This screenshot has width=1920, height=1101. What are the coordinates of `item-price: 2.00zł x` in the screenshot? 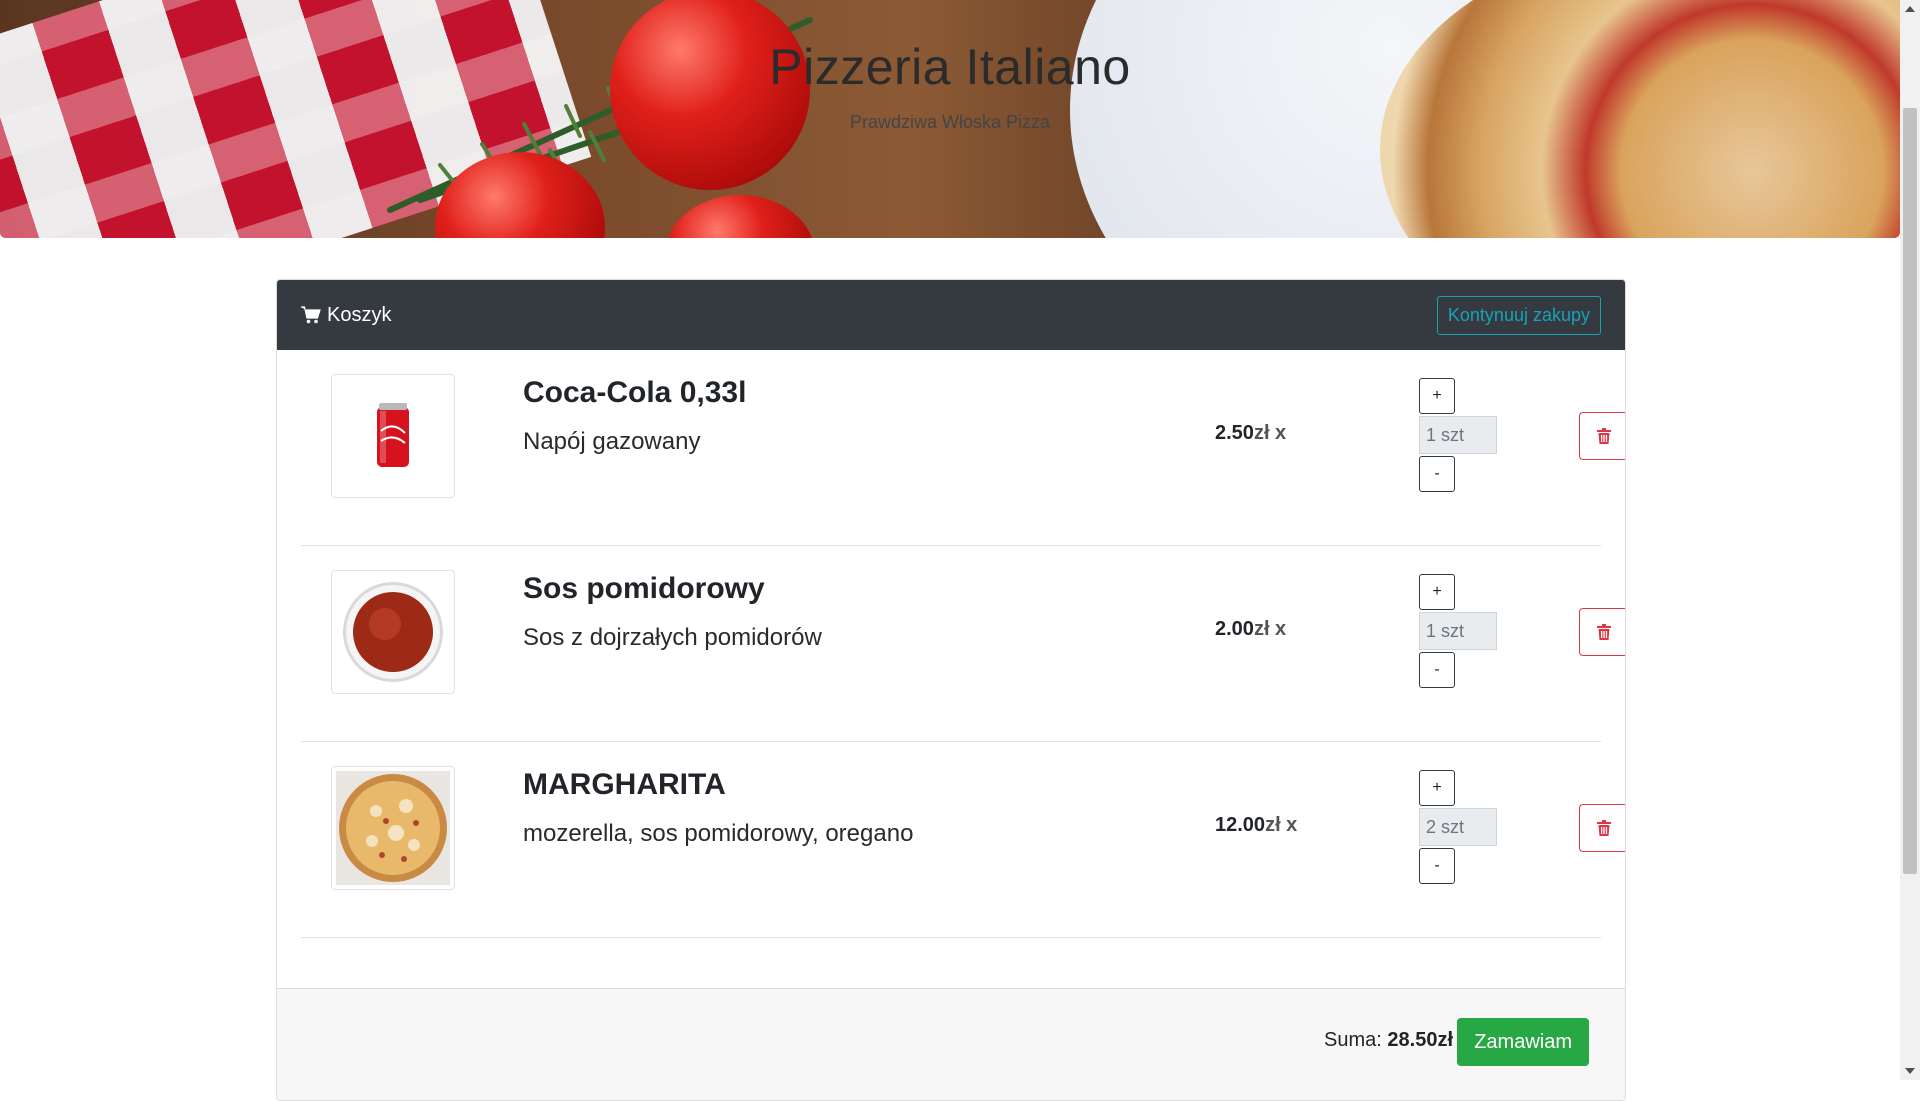 It's located at (1250, 629).